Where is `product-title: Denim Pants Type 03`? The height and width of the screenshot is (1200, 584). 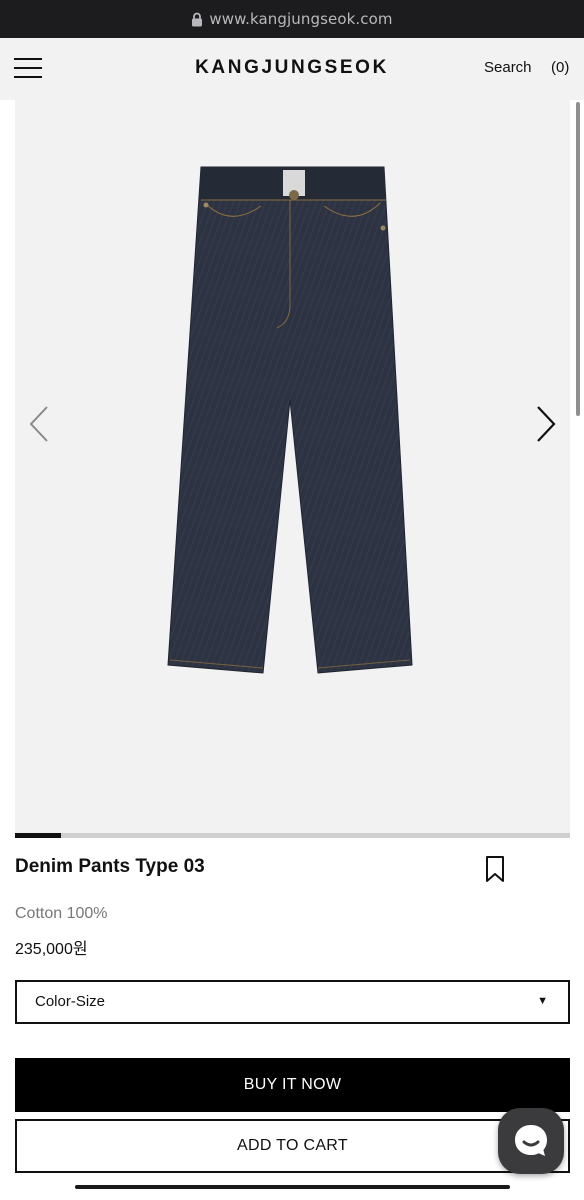 product-title: Denim Pants Type 03 is located at coordinates (110, 866).